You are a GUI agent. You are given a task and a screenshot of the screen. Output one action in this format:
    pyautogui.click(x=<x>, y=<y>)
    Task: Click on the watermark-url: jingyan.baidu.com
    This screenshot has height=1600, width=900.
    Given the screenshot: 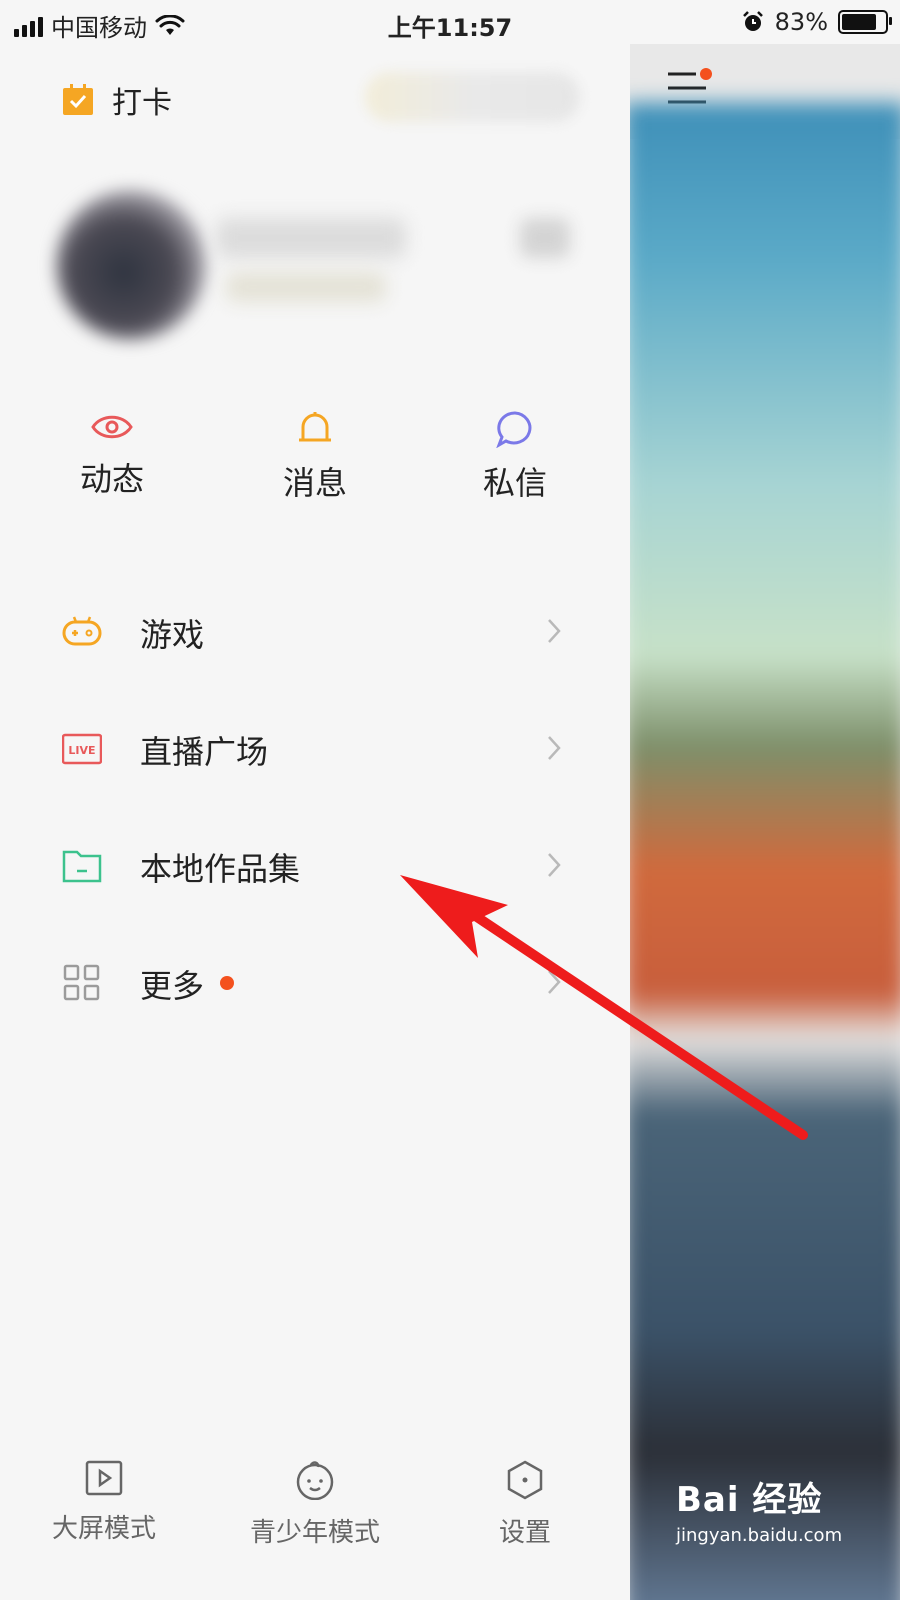 What is the action you would take?
    pyautogui.click(x=759, y=1535)
    